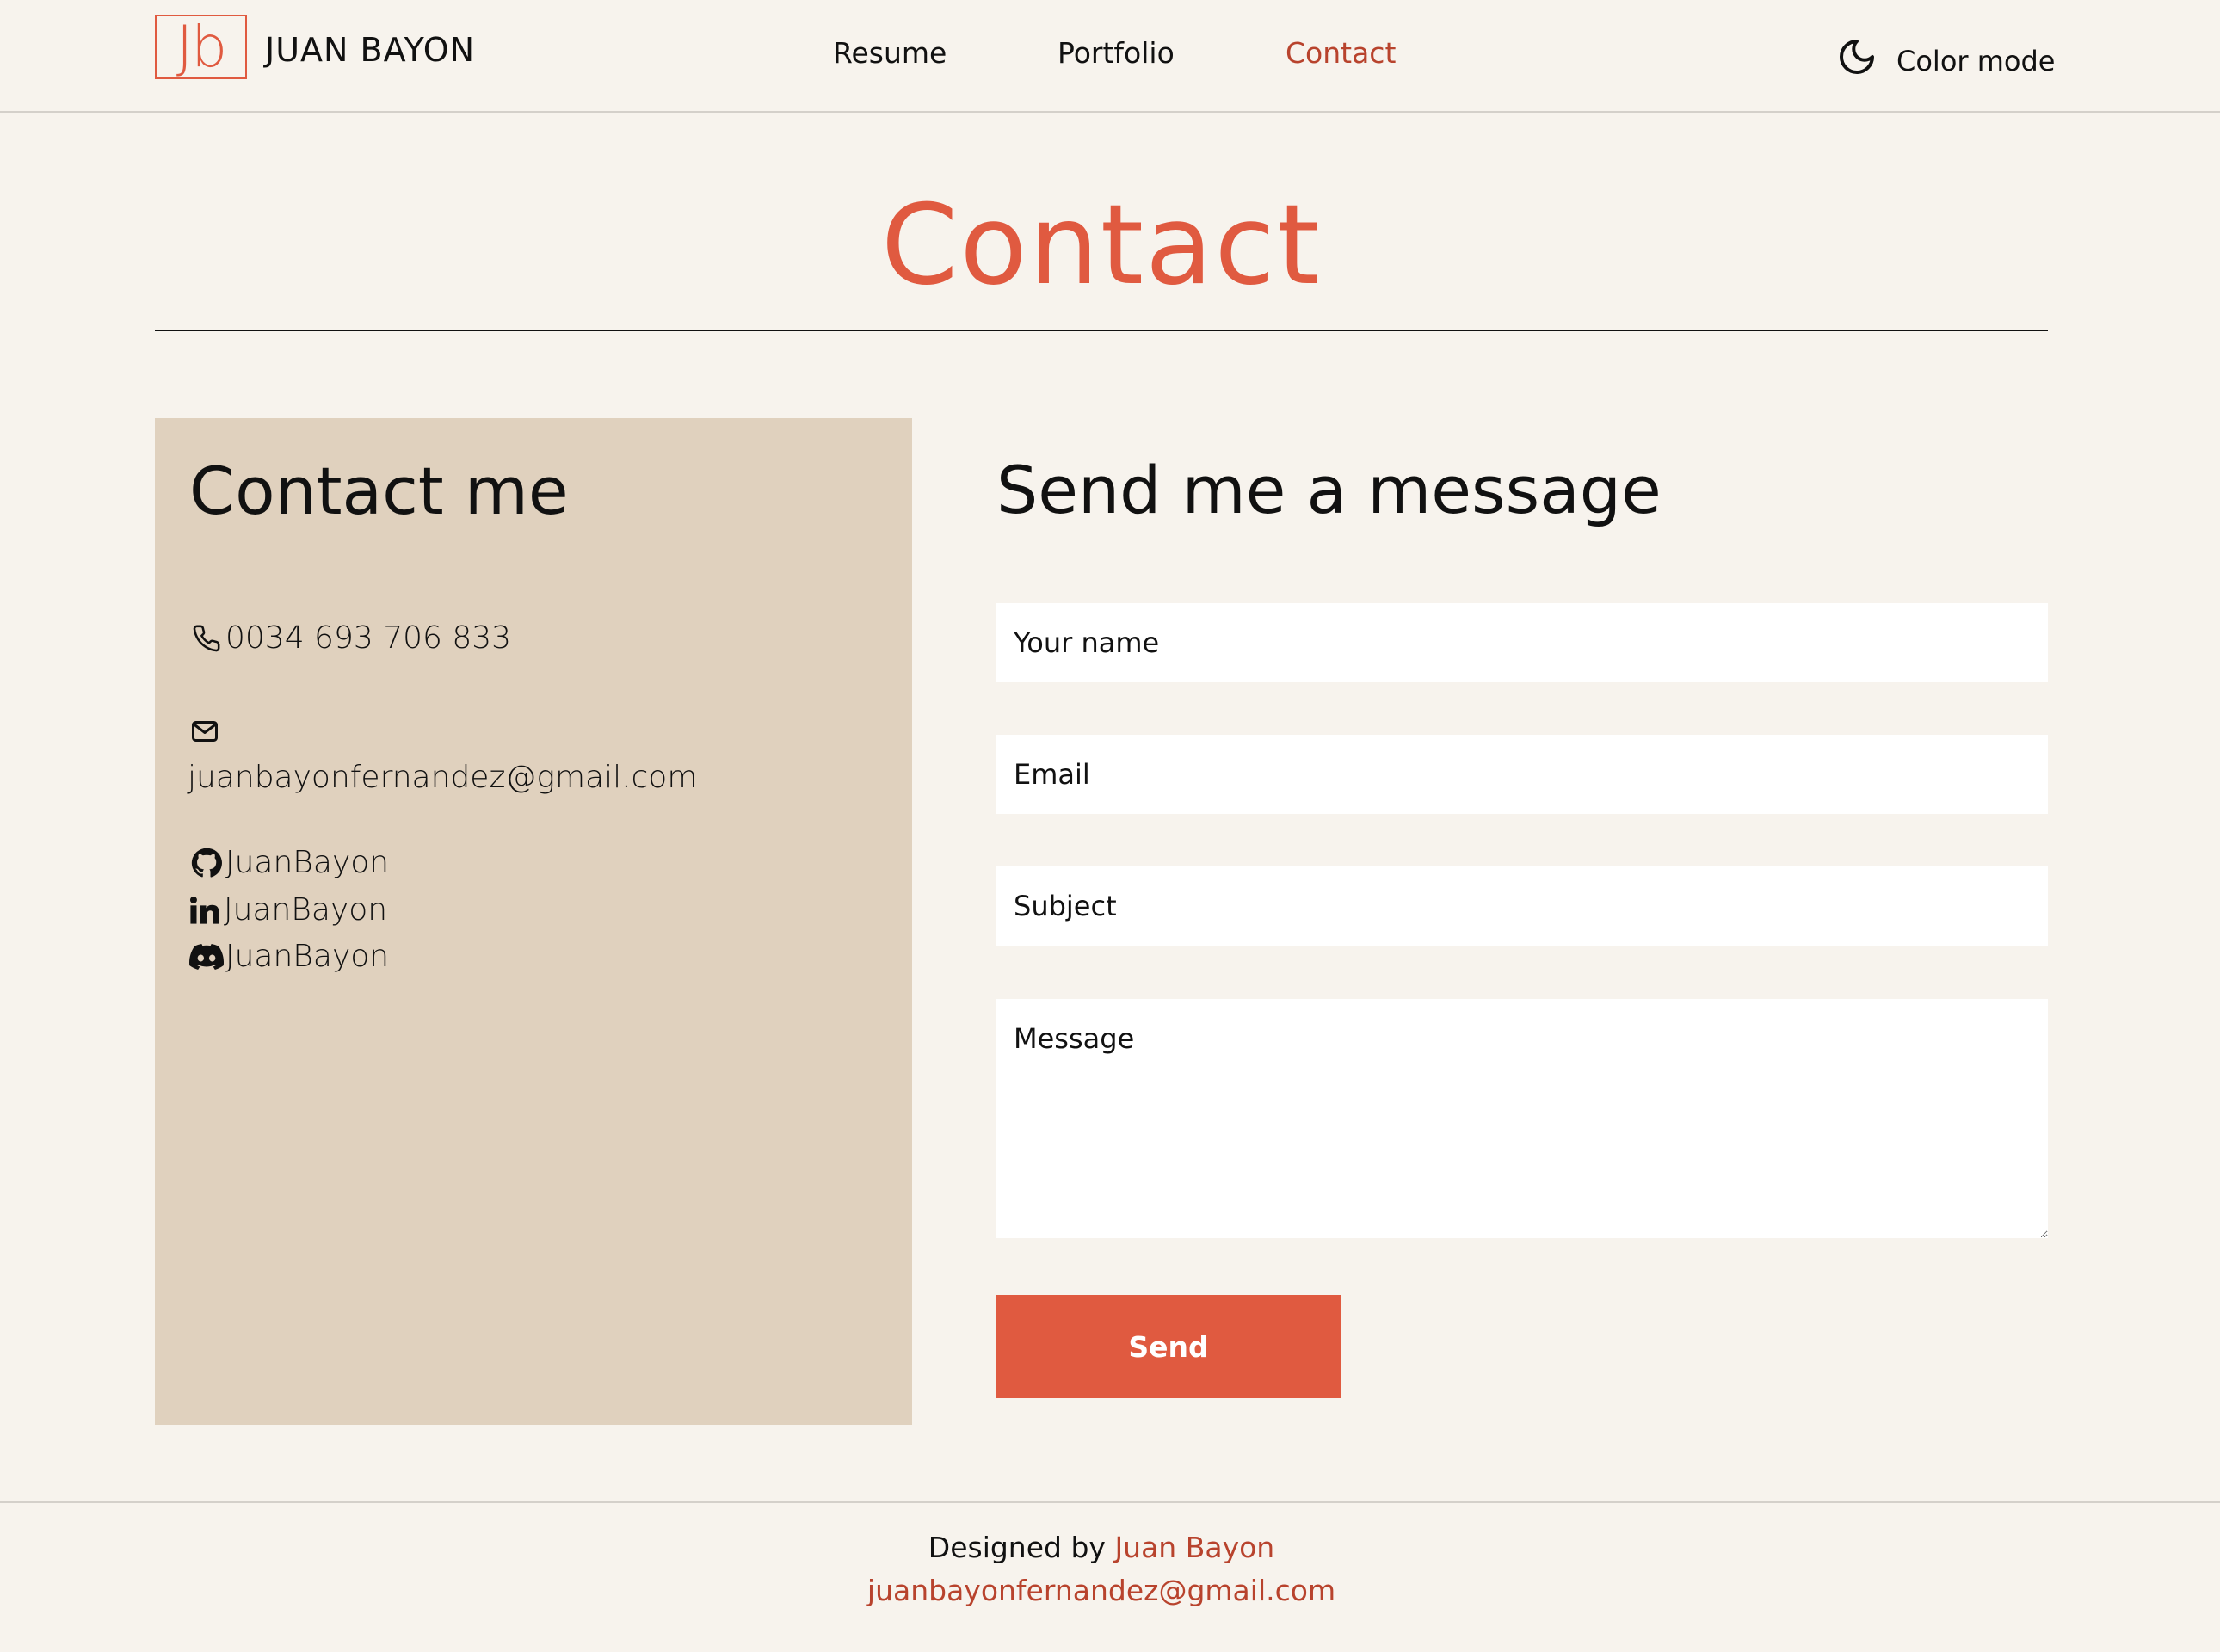  What do you see at coordinates (307, 956) in the screenshot?
I see `discord-label: JuanBayon` at bounding box center [307, 956].